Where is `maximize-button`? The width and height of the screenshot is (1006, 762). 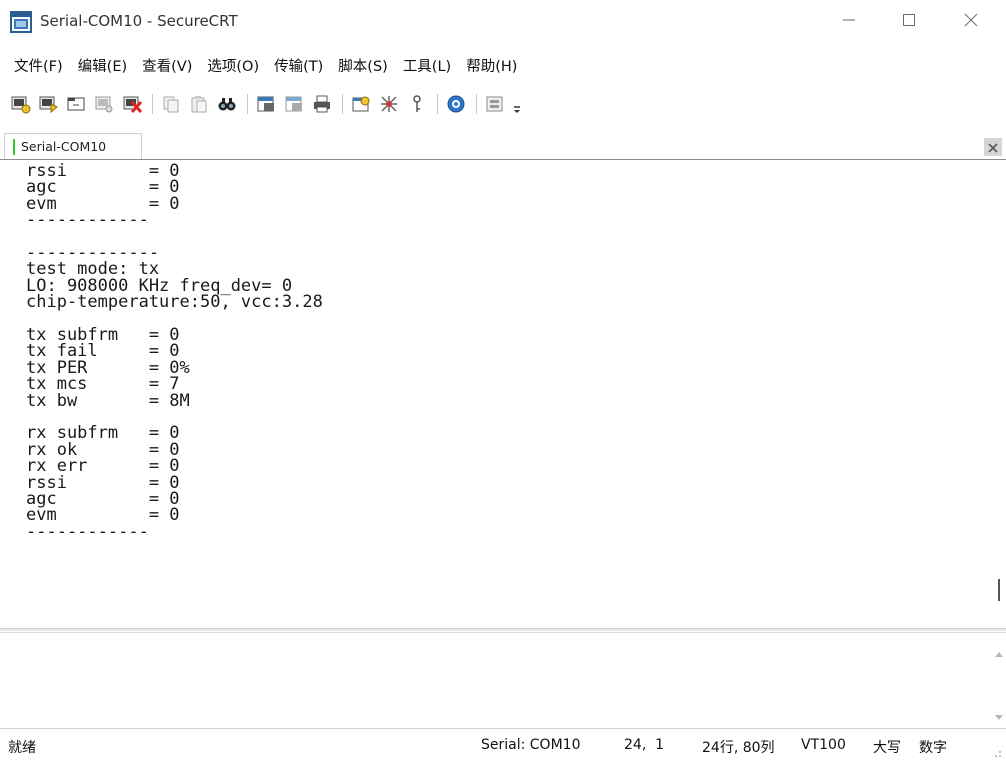
maximize-button is located at coordinates (909, 21).